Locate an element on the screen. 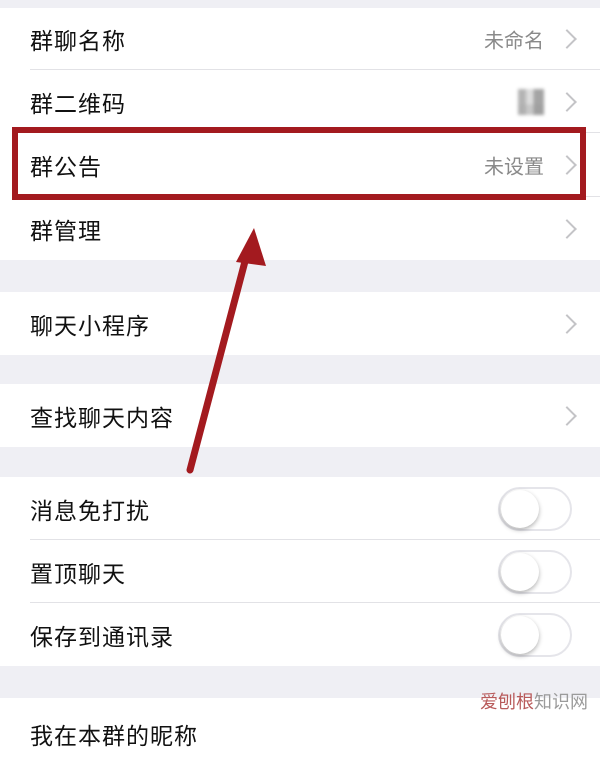  watermark-accent: 爱刨根 is located at coordinates (507, 702).